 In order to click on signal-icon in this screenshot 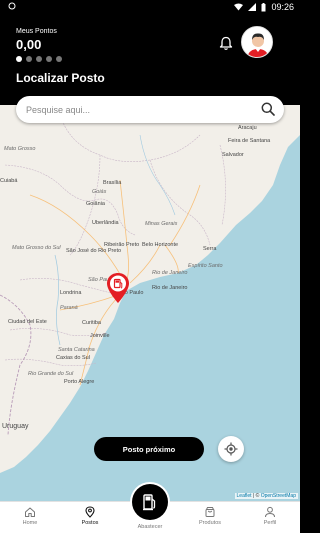, I will do `click(252, 7)`.